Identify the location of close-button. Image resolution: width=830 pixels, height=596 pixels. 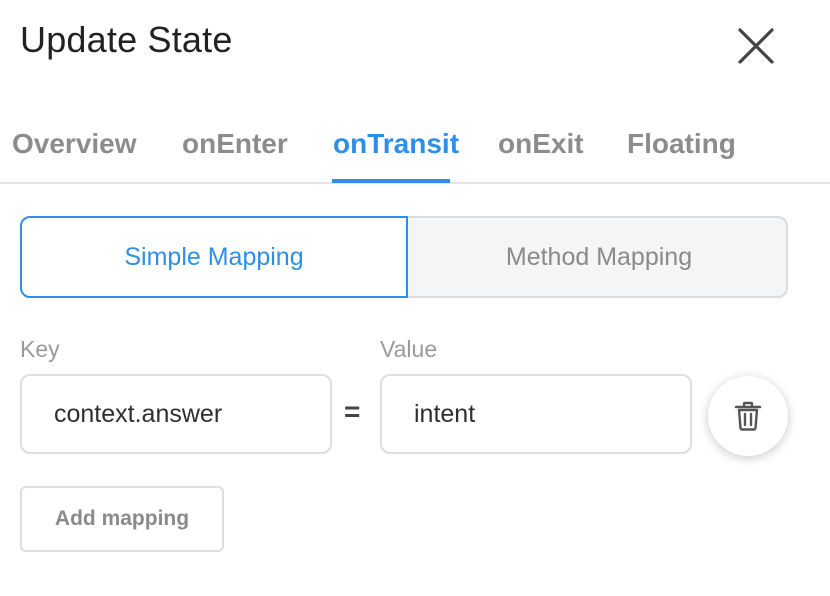
(756, 46).